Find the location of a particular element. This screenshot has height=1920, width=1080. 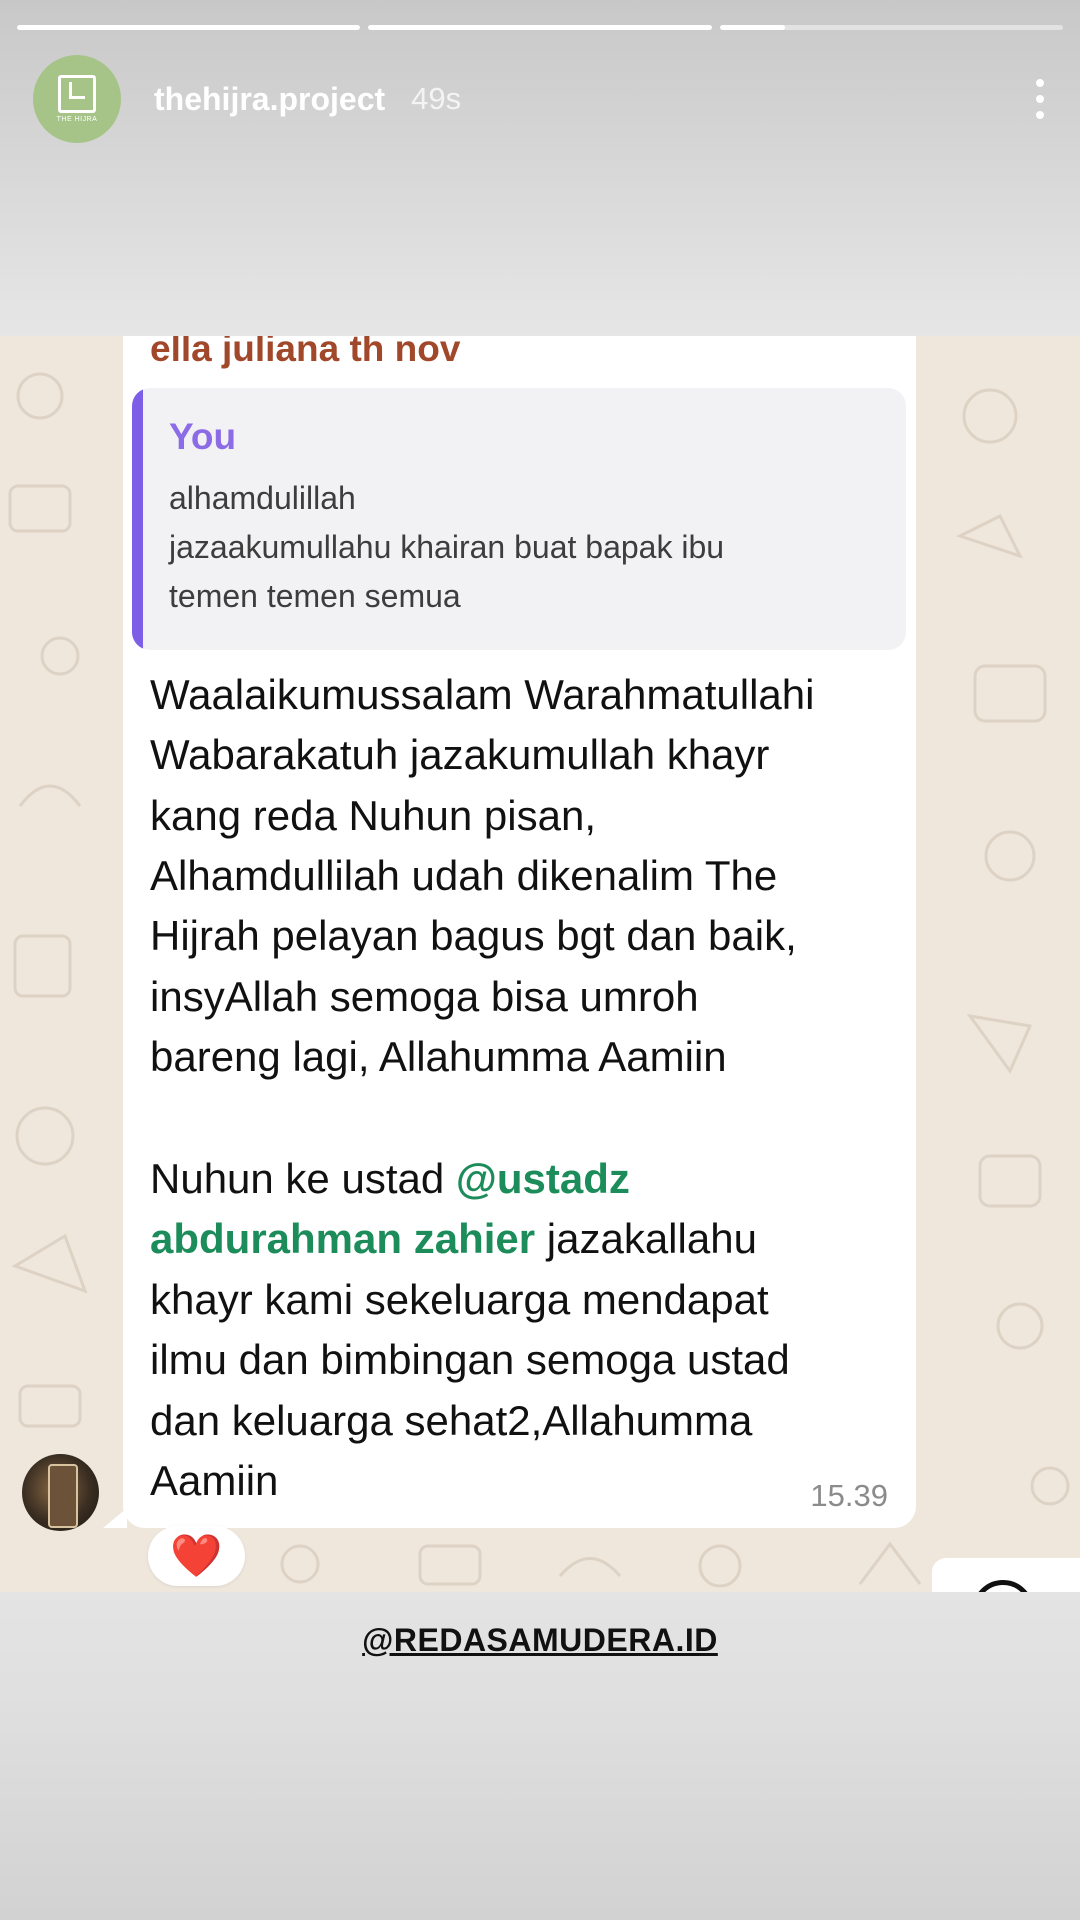

quote-line: alhamdulillah is located at coordinates (262, 498).